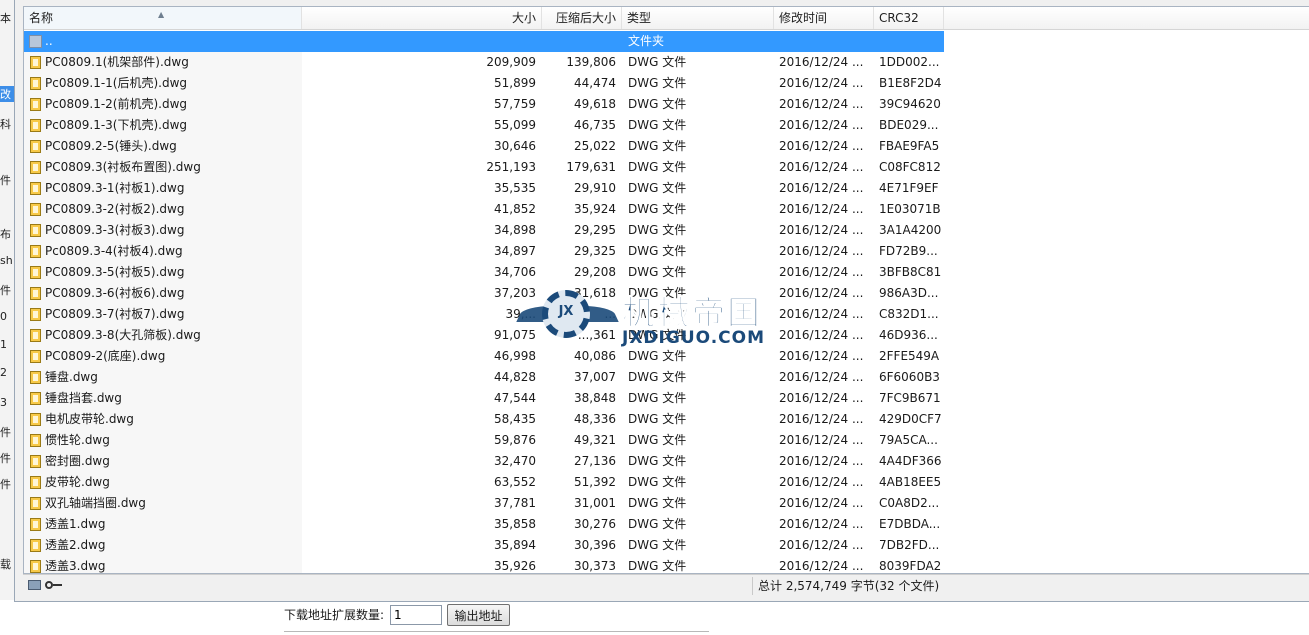  Describe the element at coordinates (5, 124) in the screenshot. I see `background-strip-glyph: 科` at that location.